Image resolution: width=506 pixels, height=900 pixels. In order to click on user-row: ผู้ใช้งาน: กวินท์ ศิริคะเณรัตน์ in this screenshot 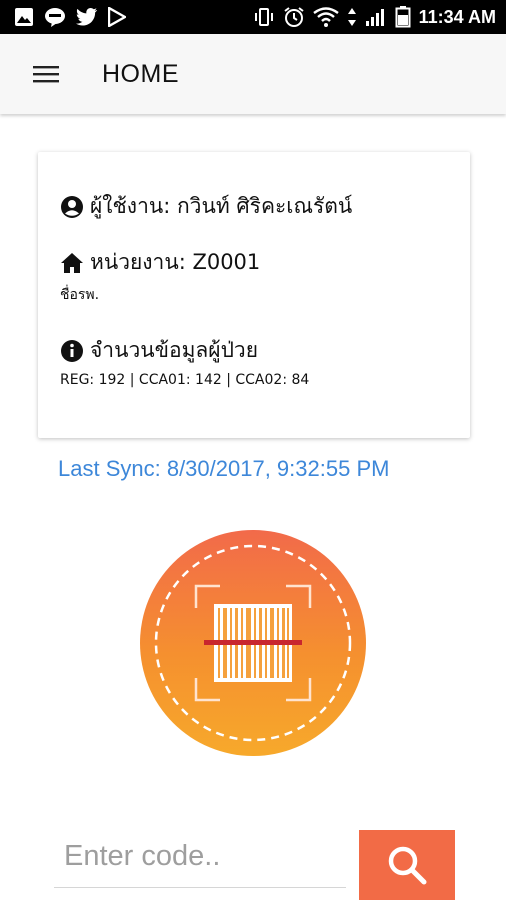, I will do `click(206, 206)`.